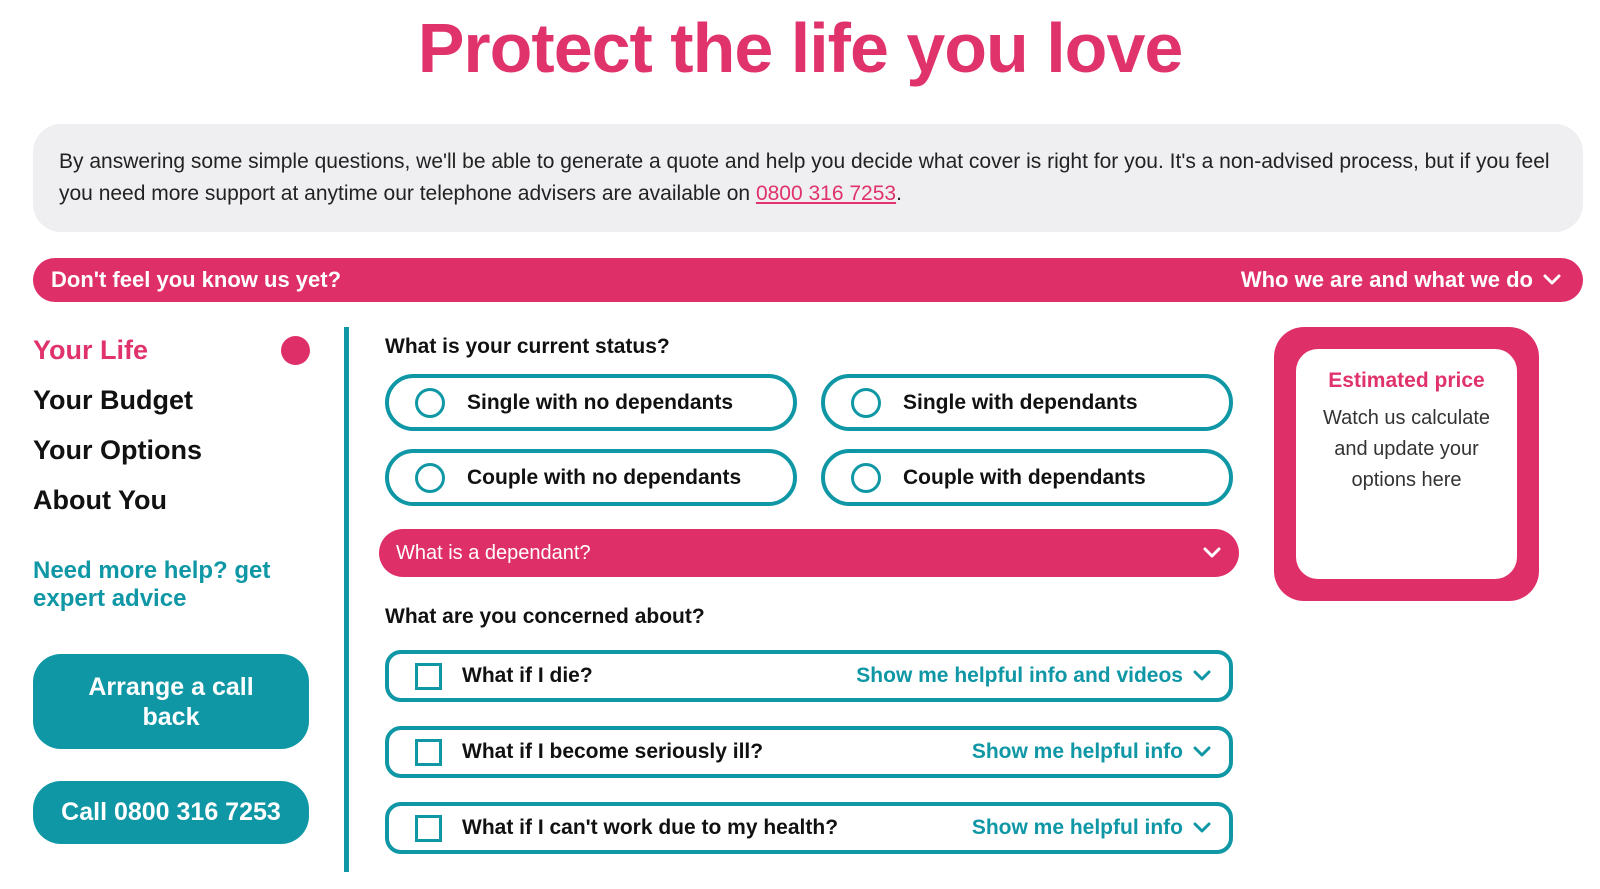  Describe the element at coordinates (1386, 279) in the screenshot. I see `who-we-are-label: Who we are and what we do` at that location.